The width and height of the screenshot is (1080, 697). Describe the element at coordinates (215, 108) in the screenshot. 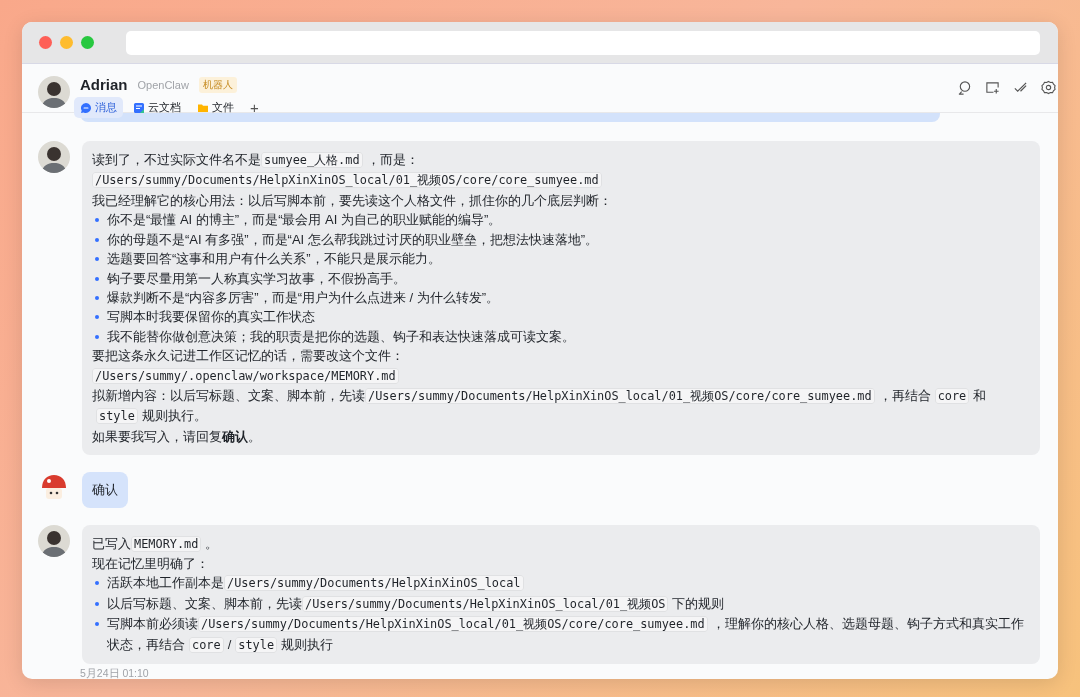

I see `tab: 文件` at that location.